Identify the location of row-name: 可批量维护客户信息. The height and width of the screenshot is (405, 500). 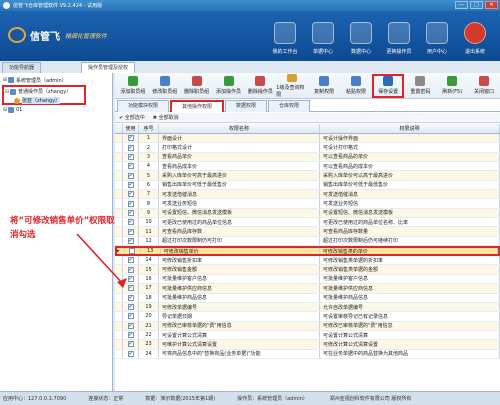
(239, 279).